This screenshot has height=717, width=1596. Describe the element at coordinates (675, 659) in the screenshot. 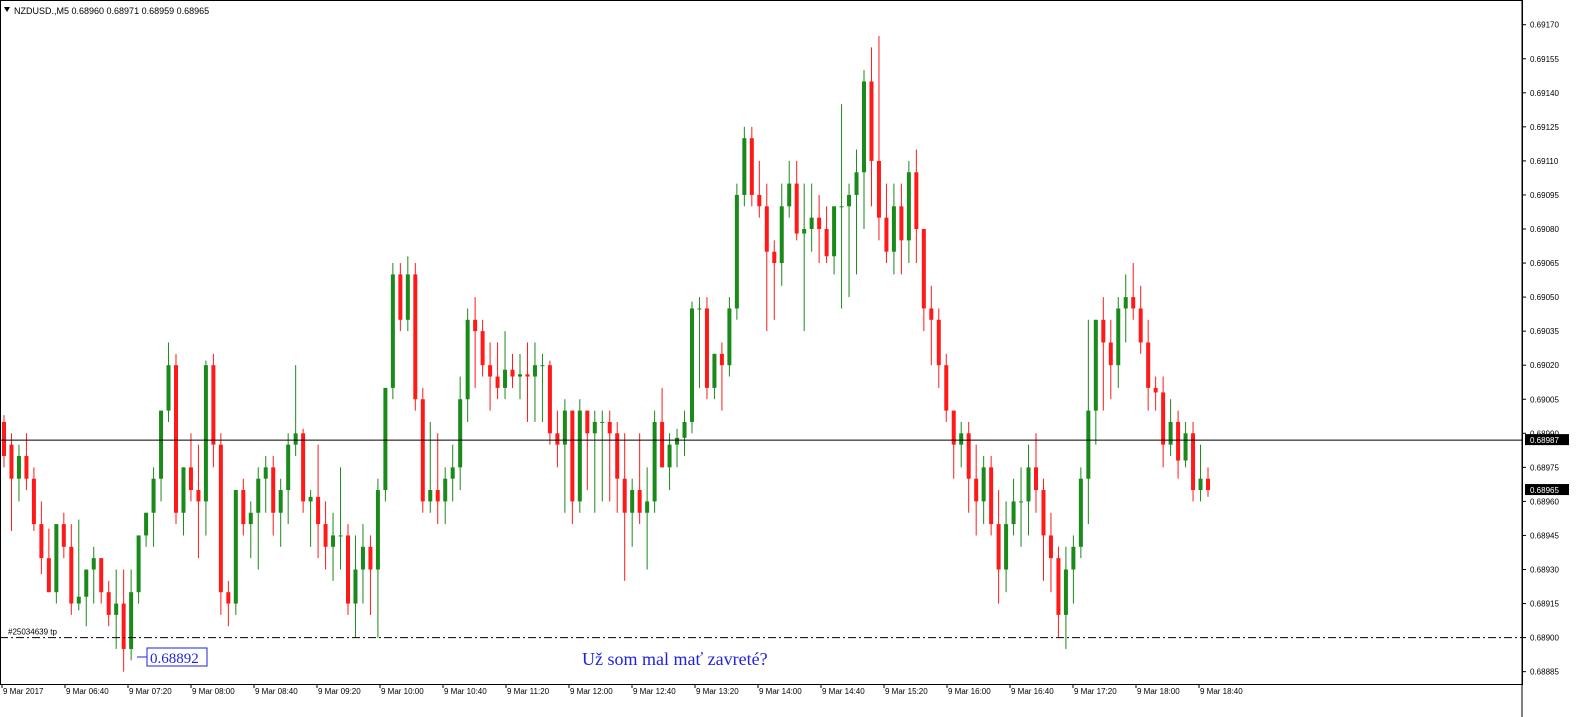

I see `chart-comment: Už som mal mať zavreté?` at that location.